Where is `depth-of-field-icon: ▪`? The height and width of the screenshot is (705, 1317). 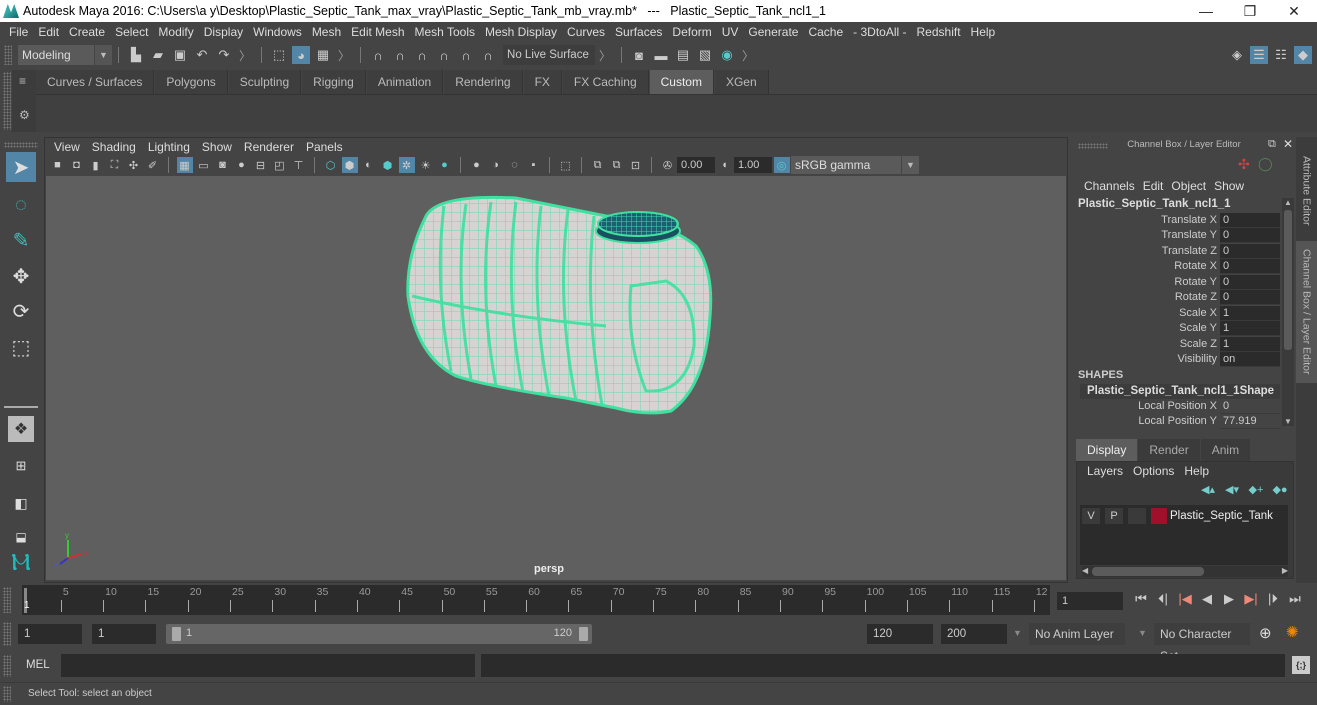
depth-of-field-icon: ▪ is located at coordinates (534, 165).